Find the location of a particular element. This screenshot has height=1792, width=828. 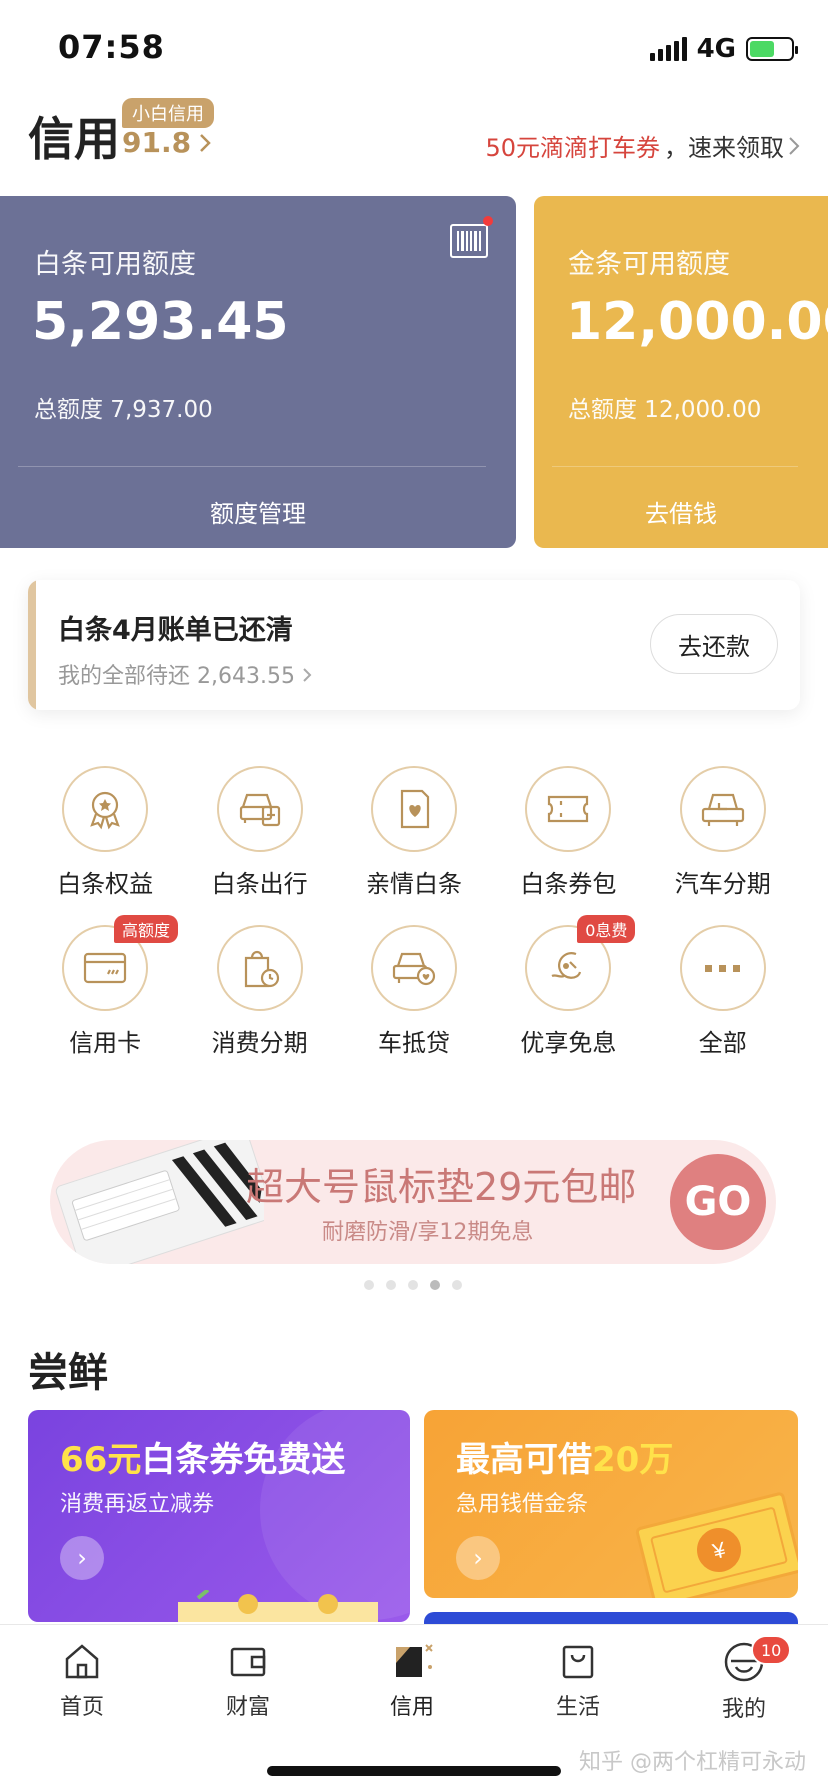

bill-card: 白条4月账单已还清 我的全部待还 2,643.55 去还款 is located at coordinates (414, 645).